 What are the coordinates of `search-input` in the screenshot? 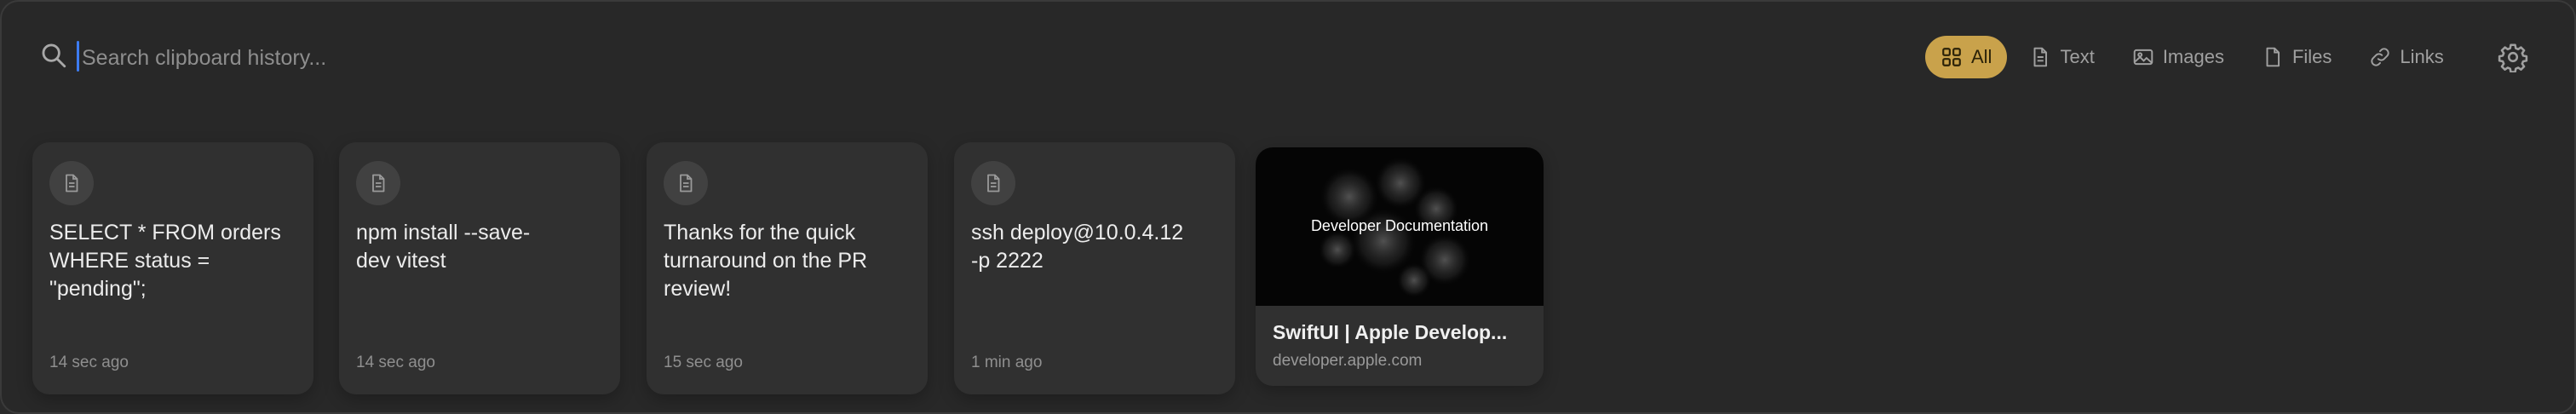 It's located at (593, 57).